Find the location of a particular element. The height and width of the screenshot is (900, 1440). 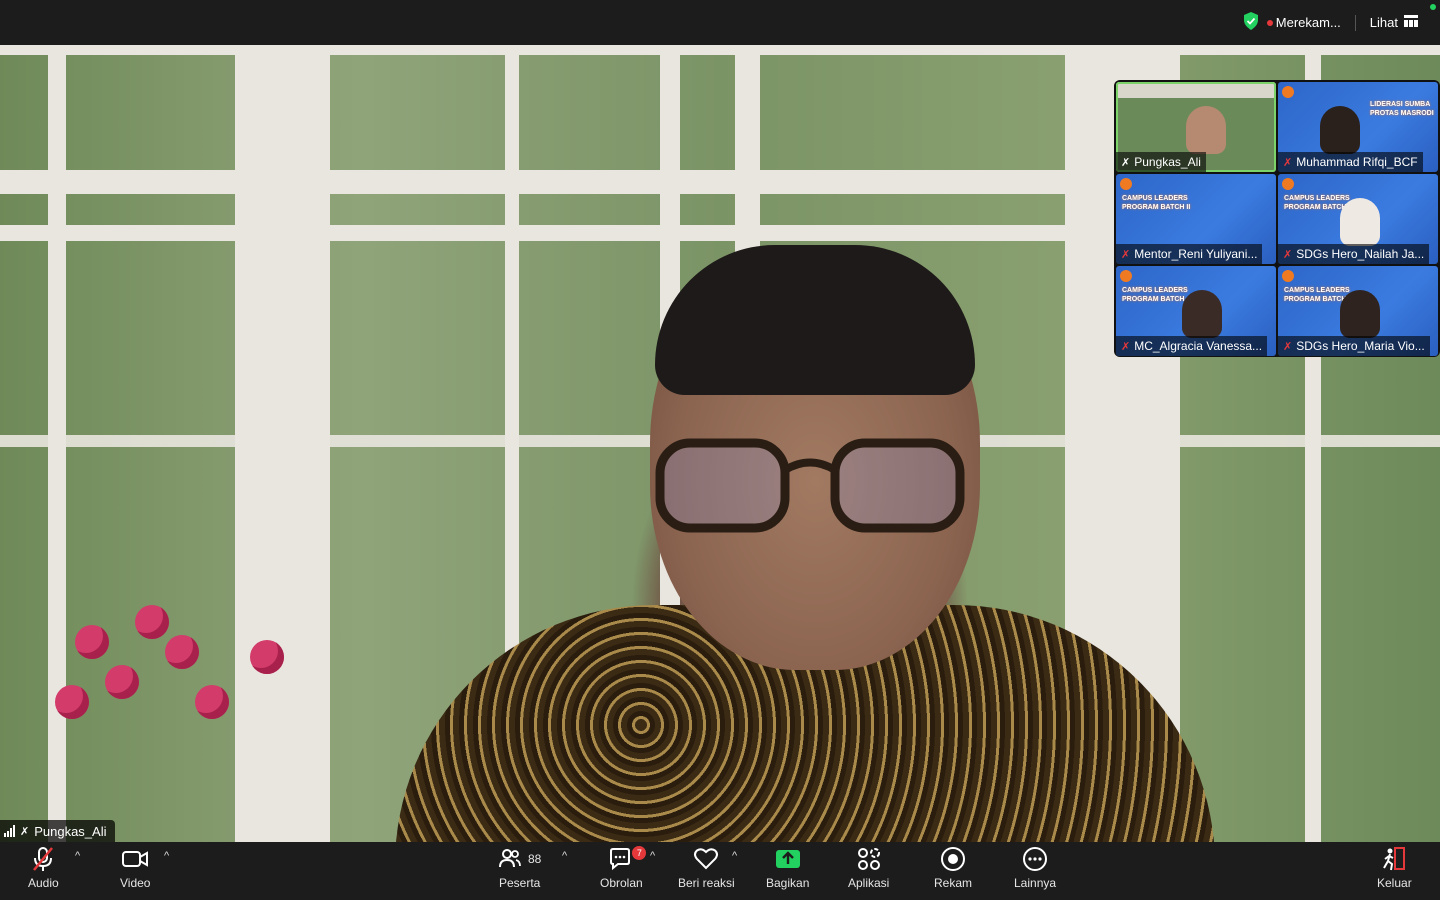

view-button: Lihat is located at coordinates (1394, 22).